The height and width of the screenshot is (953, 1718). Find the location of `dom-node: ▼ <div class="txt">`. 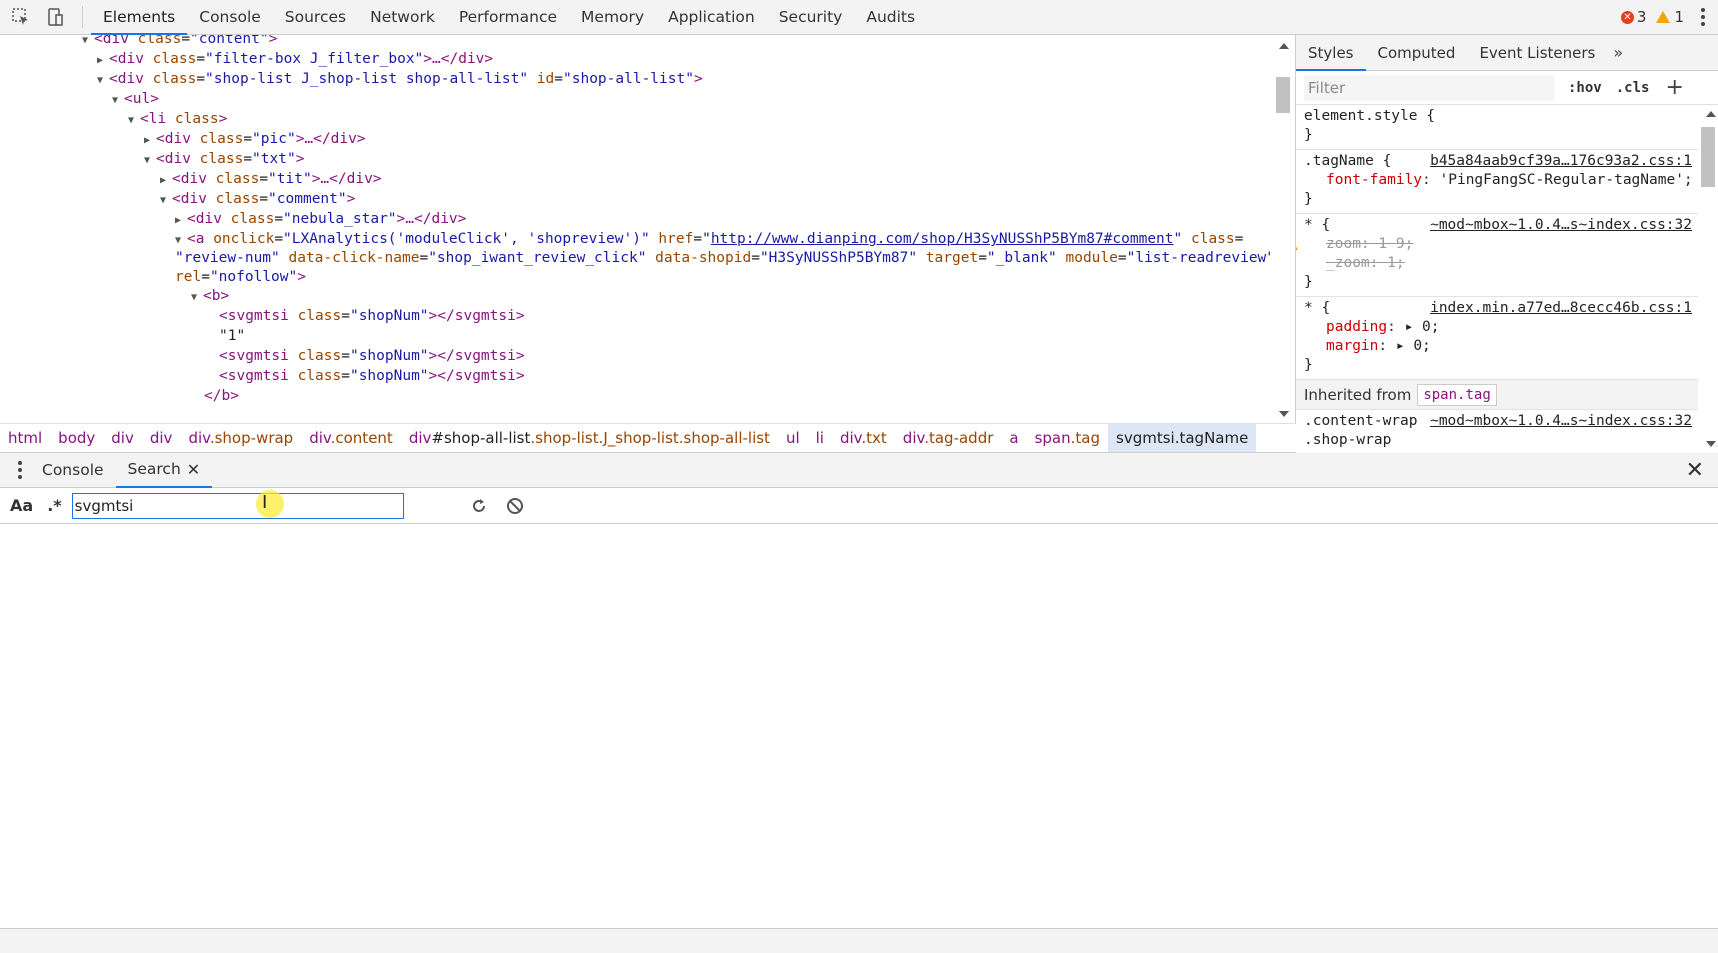

dom-node: ▼ <div class="txt"> is located at coordinates (224, 159).